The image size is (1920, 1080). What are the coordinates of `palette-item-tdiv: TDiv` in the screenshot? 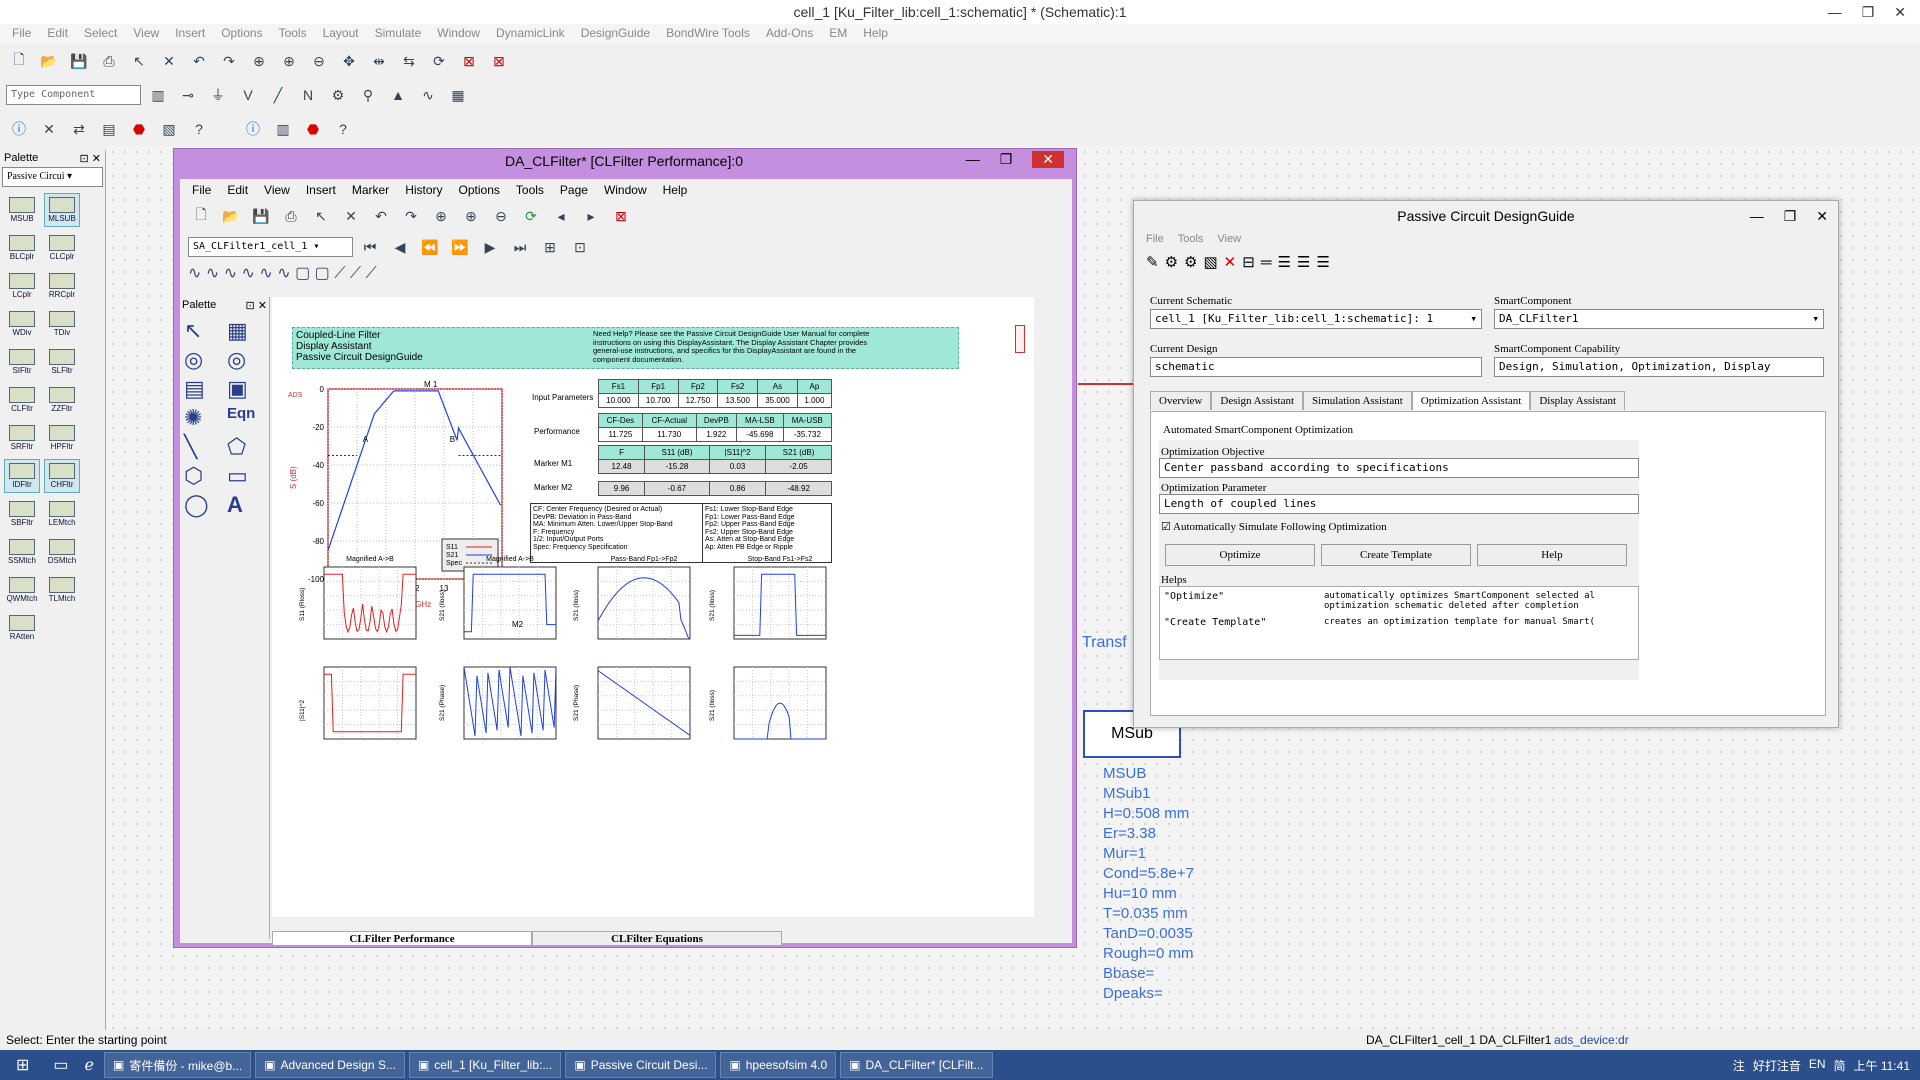 It's located at (62, 324).